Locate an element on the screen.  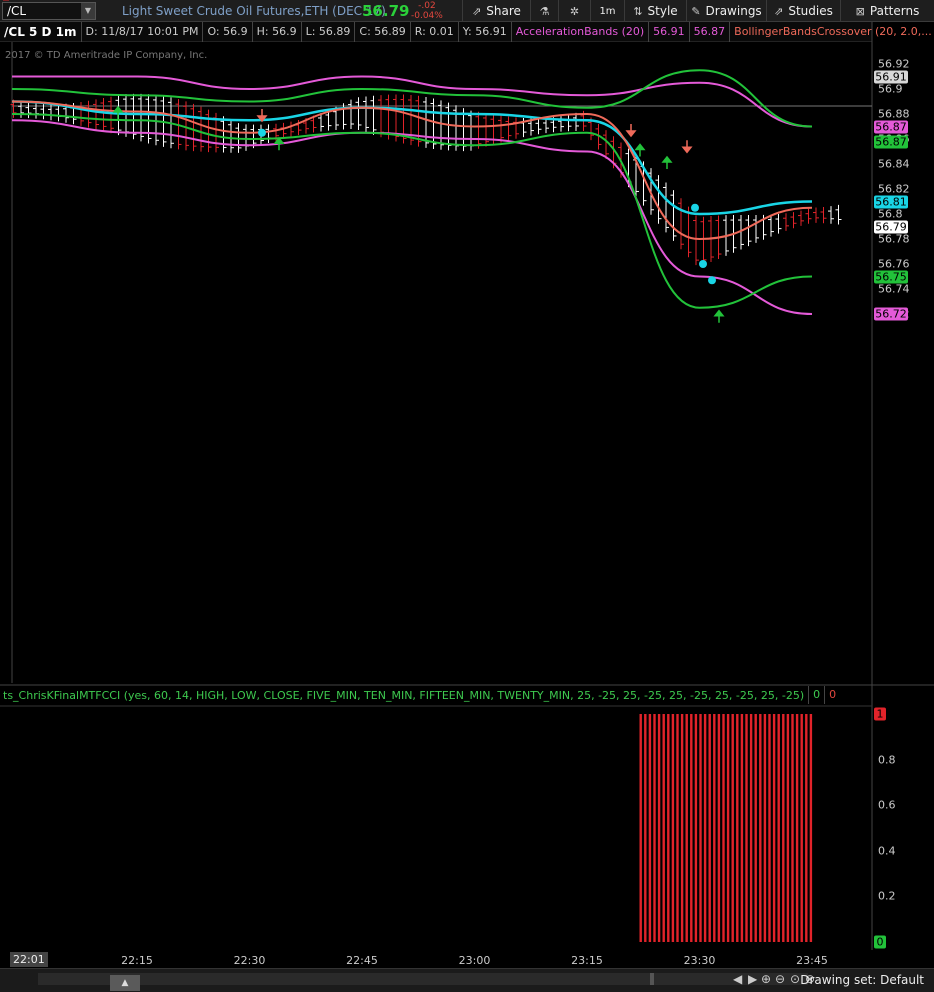
lower-study-value-1: 0 is located at coordinates (816, 695).